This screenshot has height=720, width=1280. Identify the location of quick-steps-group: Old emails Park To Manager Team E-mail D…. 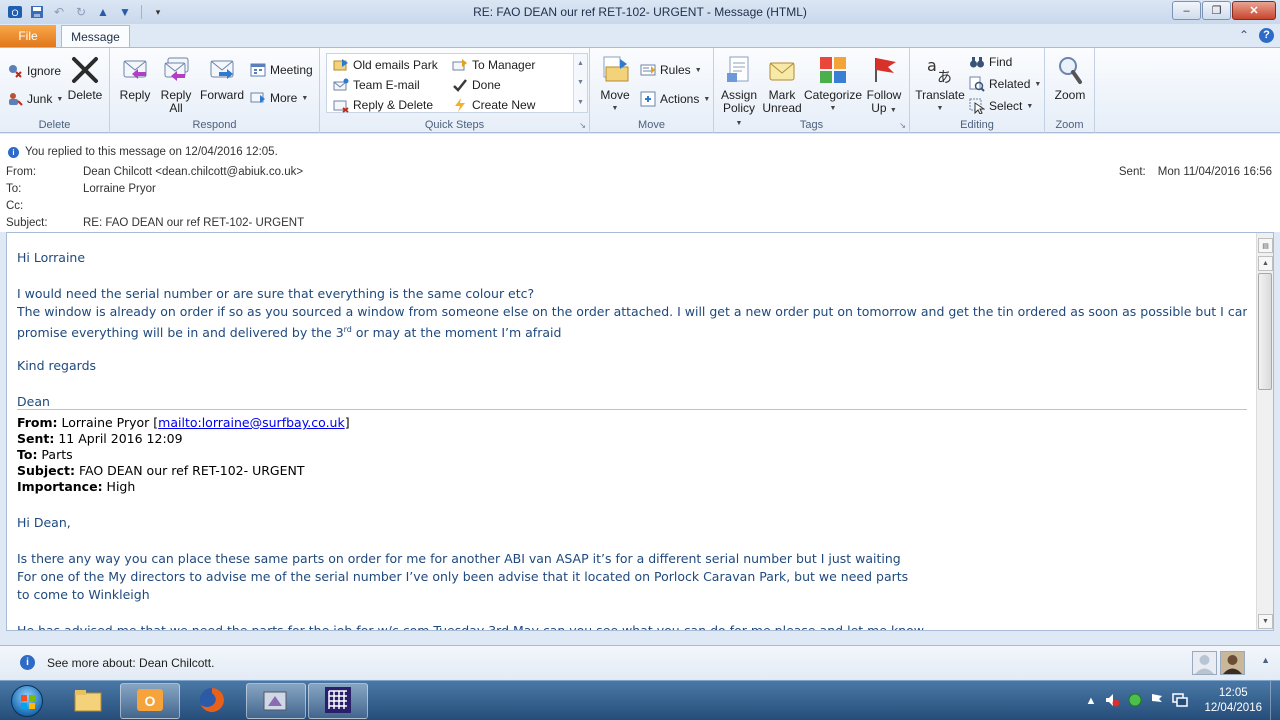
(455, 90).